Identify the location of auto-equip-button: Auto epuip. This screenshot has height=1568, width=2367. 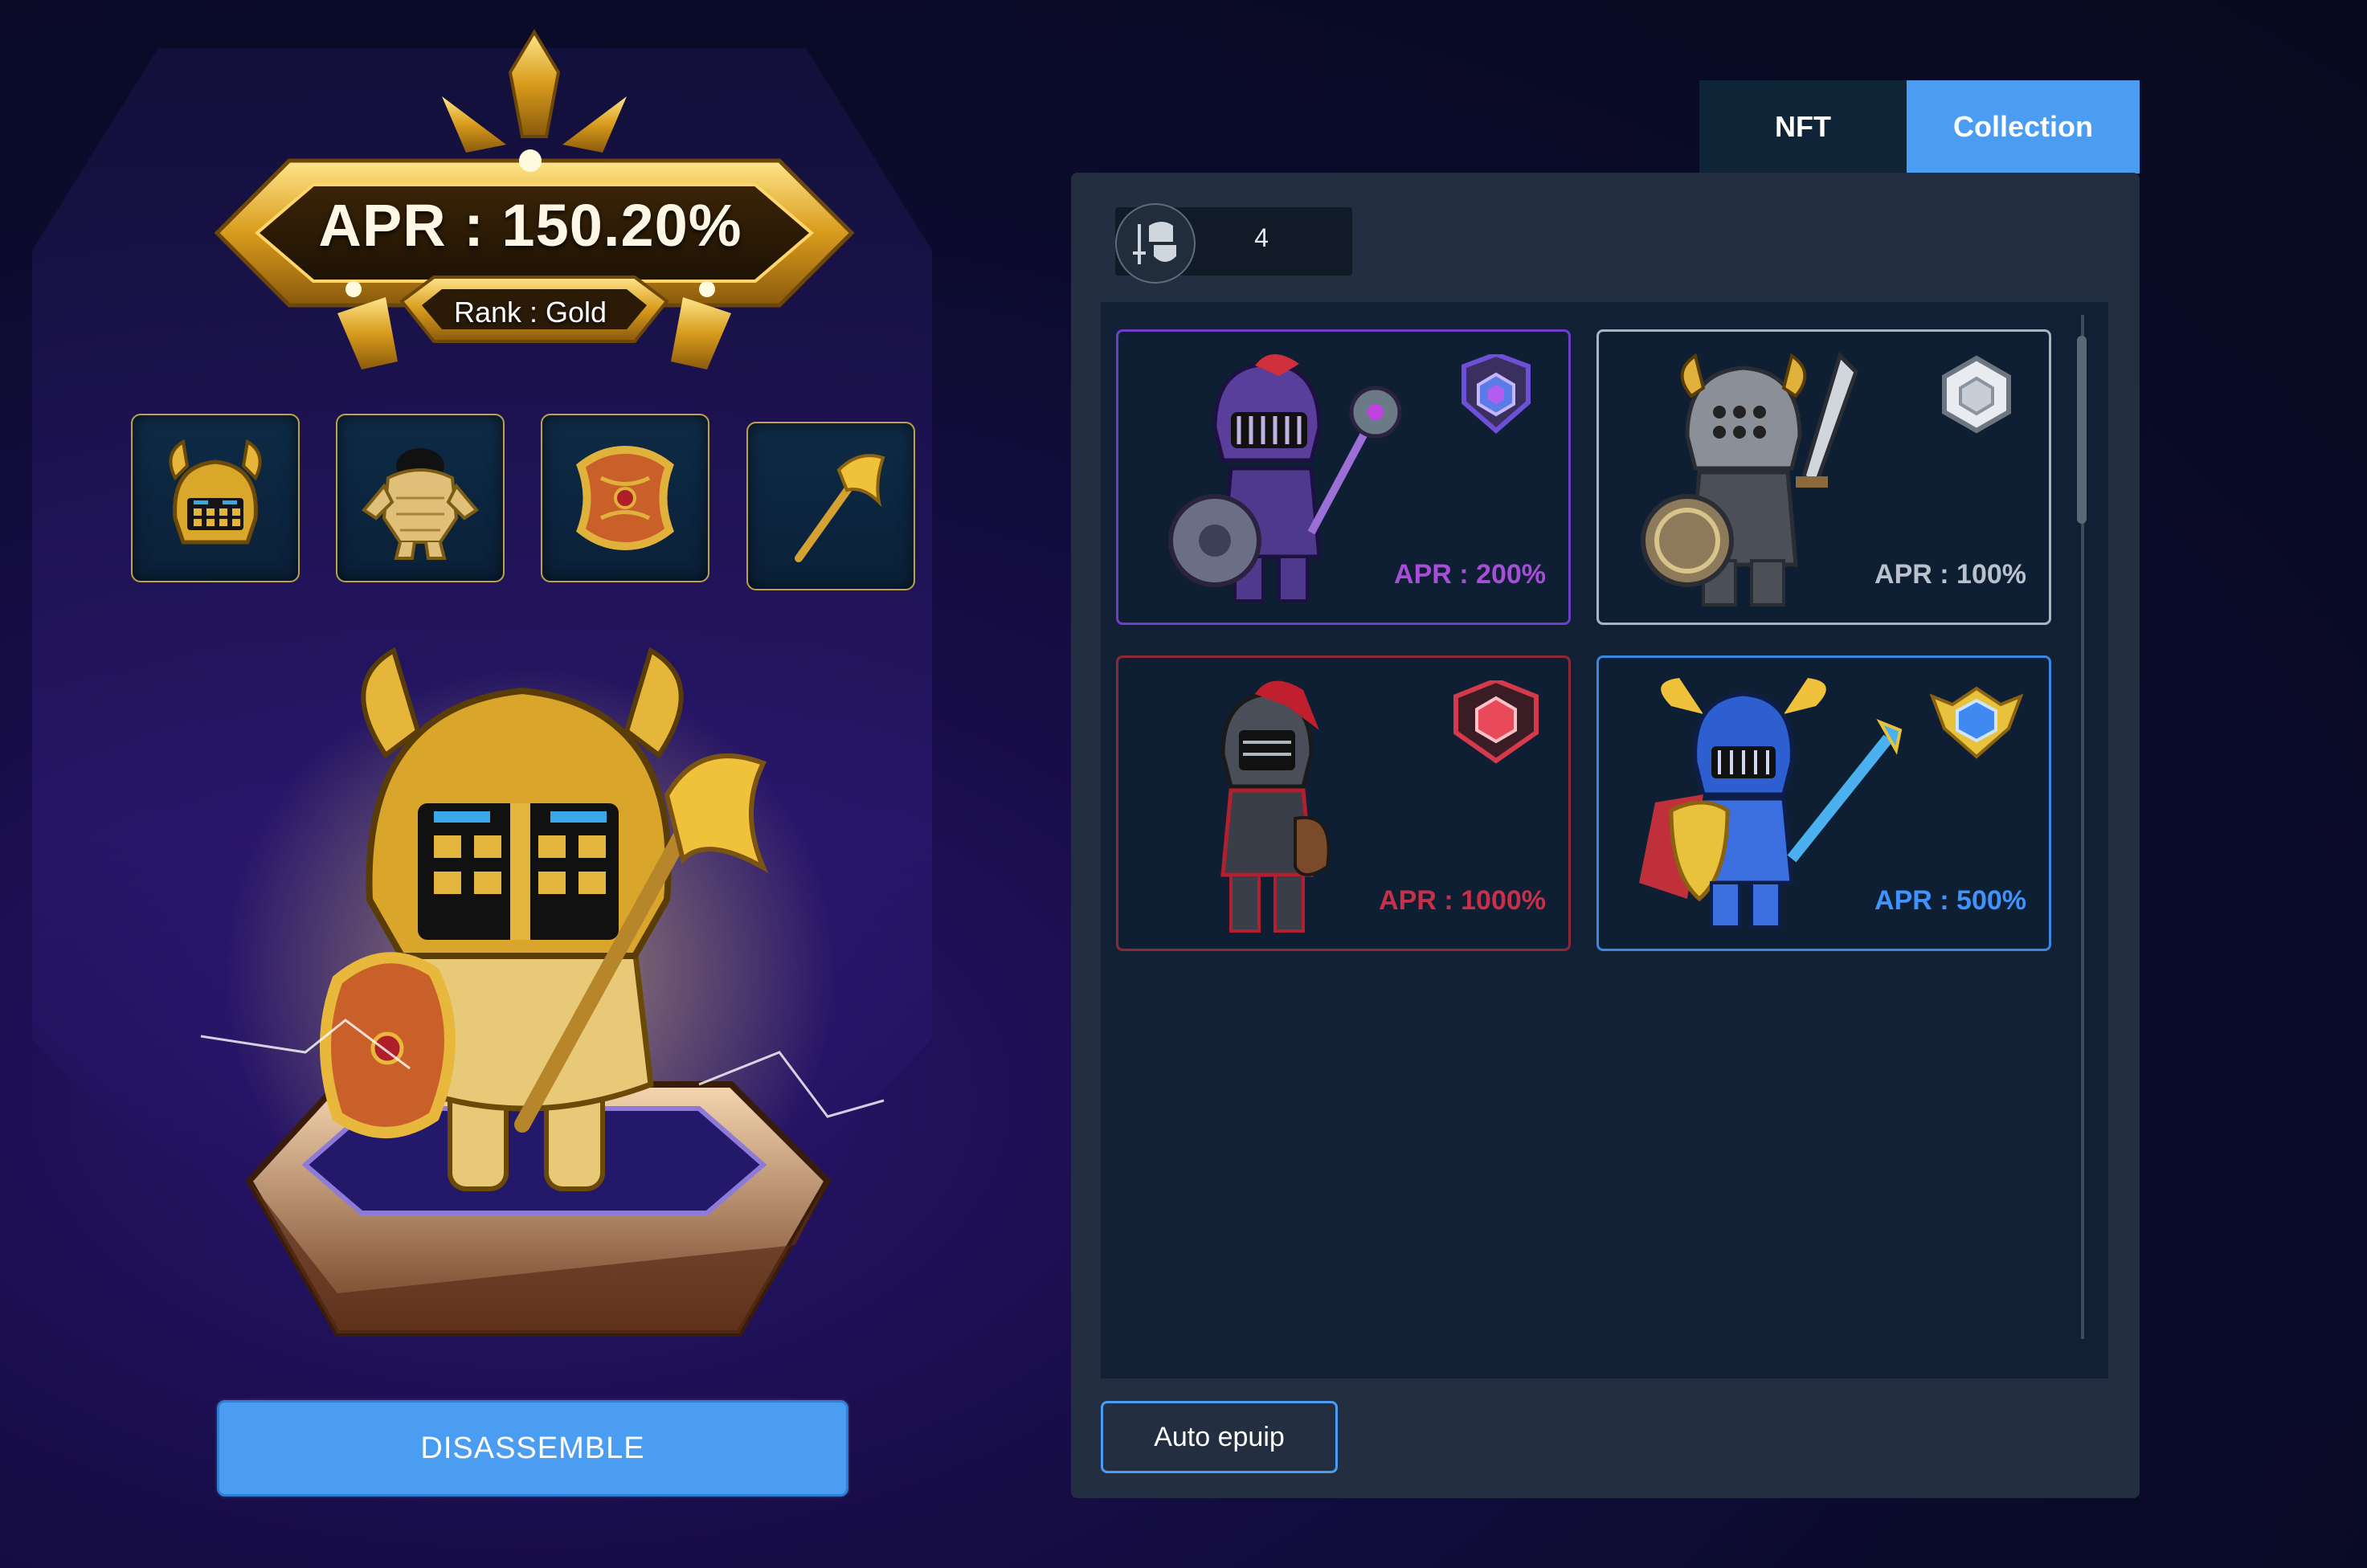
(1219, 1437).